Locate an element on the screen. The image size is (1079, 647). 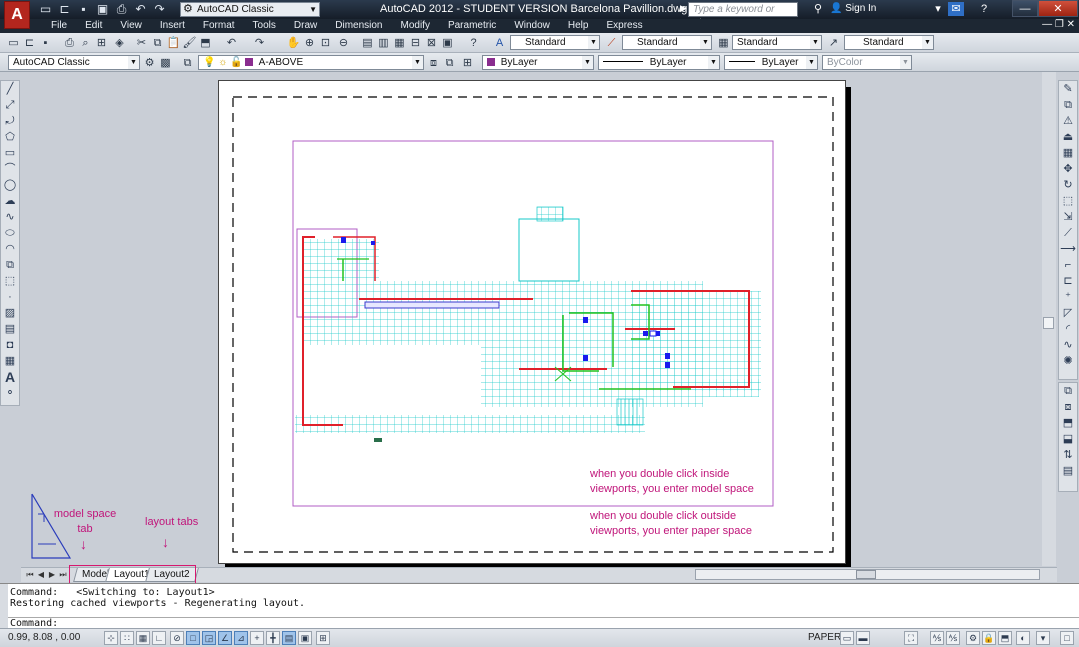
menu-item-edit: Edit is located at coordinates (93, 26).